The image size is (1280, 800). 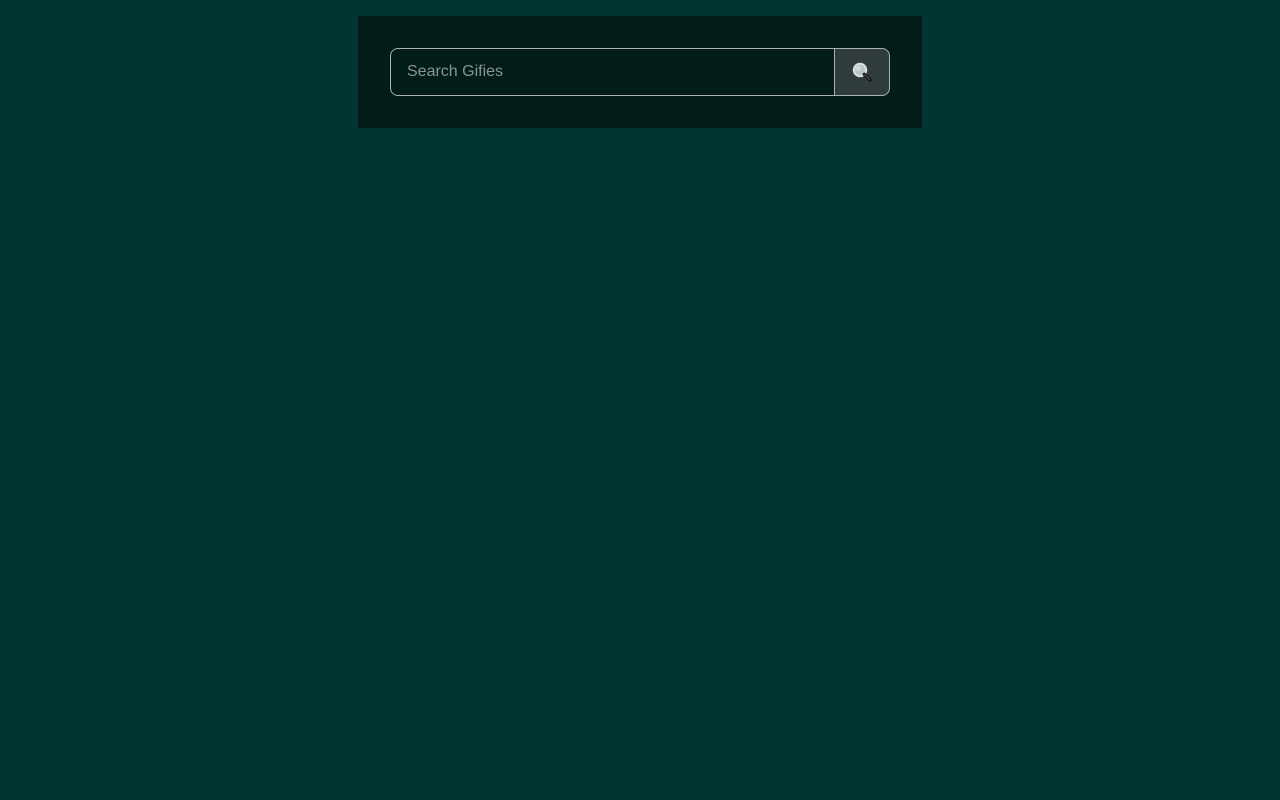 I want to click on search-icon, so click(x=862, y=72).